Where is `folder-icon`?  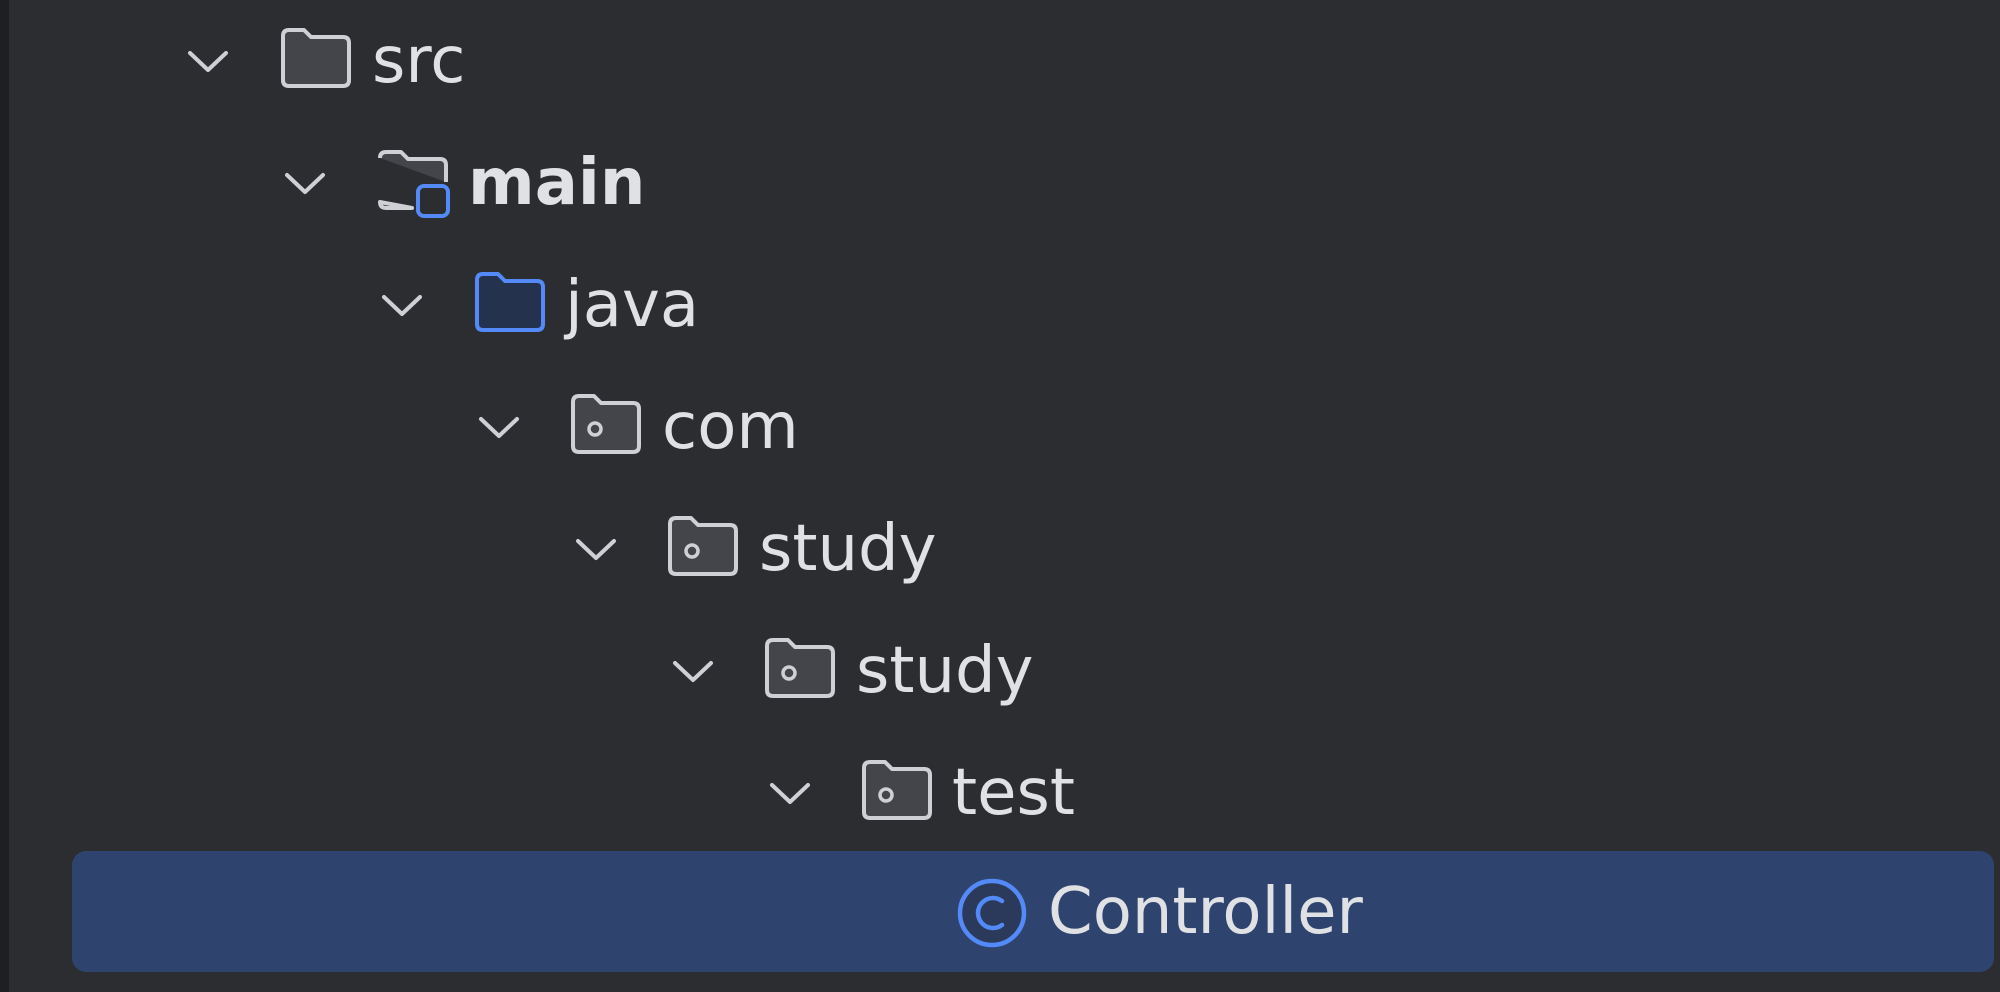 folder-icon is located at coordinates (316, 58).